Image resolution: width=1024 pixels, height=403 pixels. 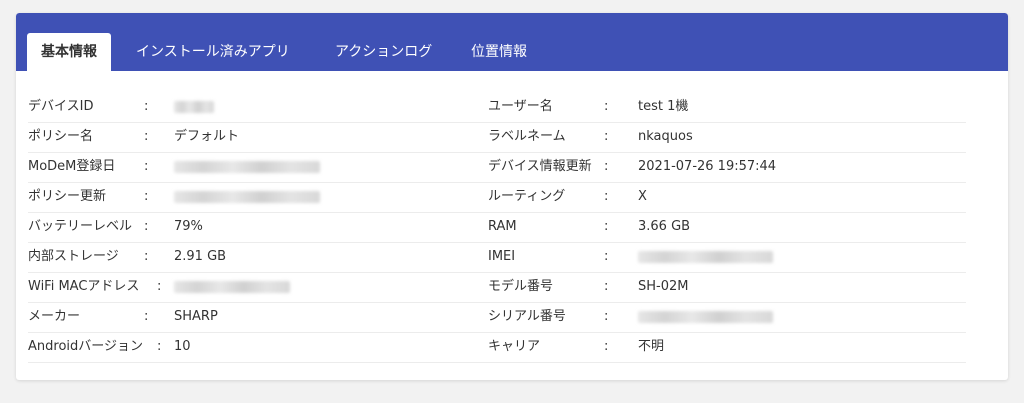 What do you see at coordinates (54, 316) in the screenshot?
I see `field-label: メーカー` at bounding box center [54, 316].